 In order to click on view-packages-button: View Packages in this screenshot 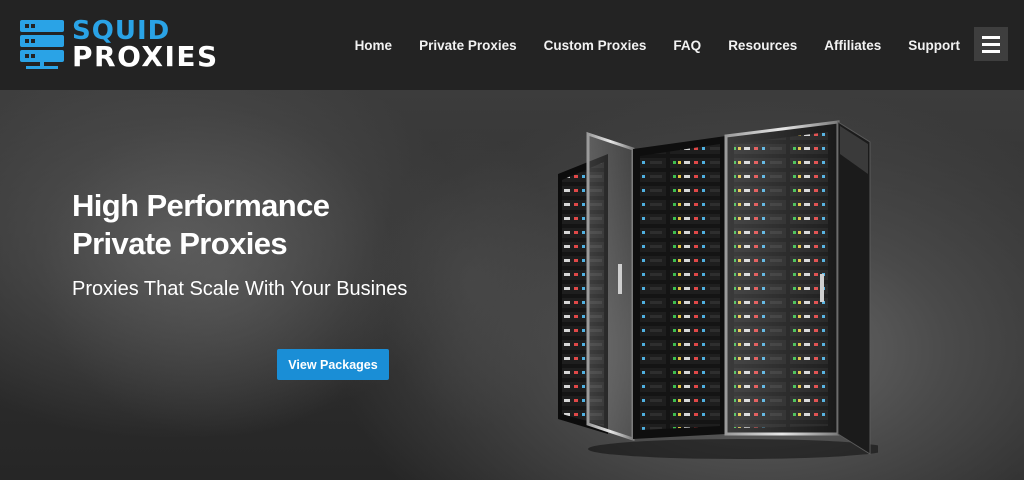, I will do `click(333, 364)`.